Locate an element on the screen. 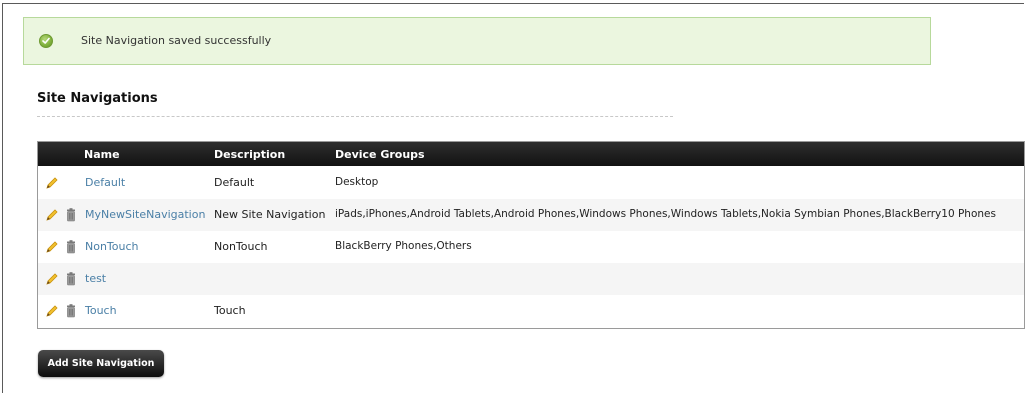 The image size is (1026, 393). site-navigation-link: Touch is located at coordinates (101, 310).